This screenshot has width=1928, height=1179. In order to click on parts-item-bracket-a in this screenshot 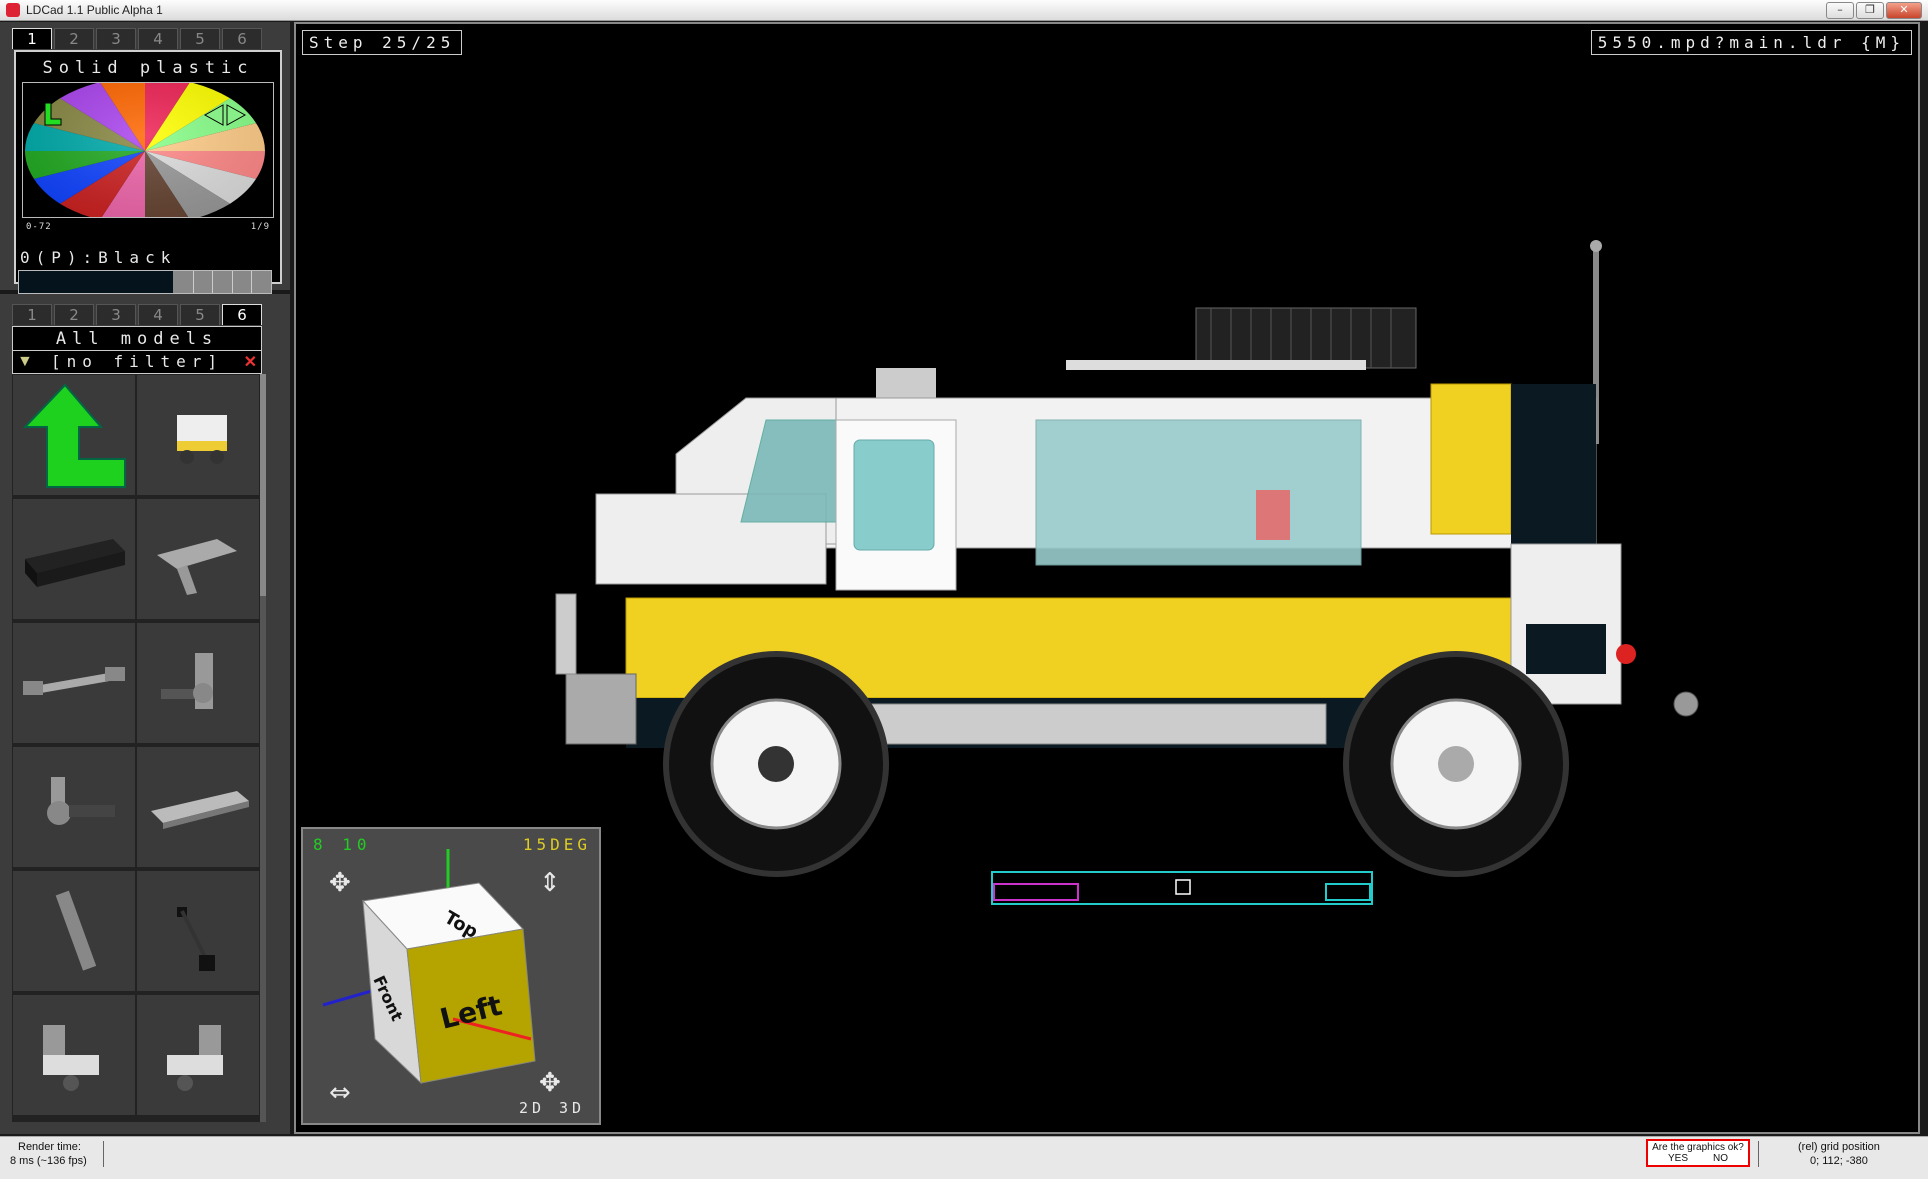, I will do `click(74, 1055)`.